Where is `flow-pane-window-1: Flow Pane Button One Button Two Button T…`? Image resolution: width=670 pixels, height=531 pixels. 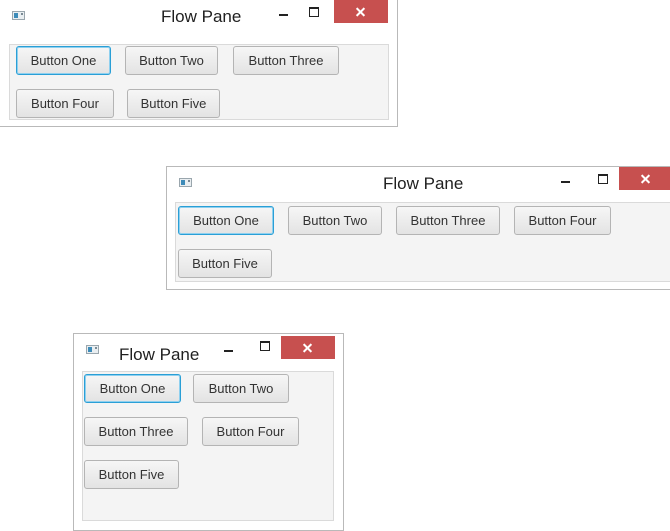
flow-pane-window-1: Flow Pane Button One Button Two Button T… is located at coordinates (199, 63).